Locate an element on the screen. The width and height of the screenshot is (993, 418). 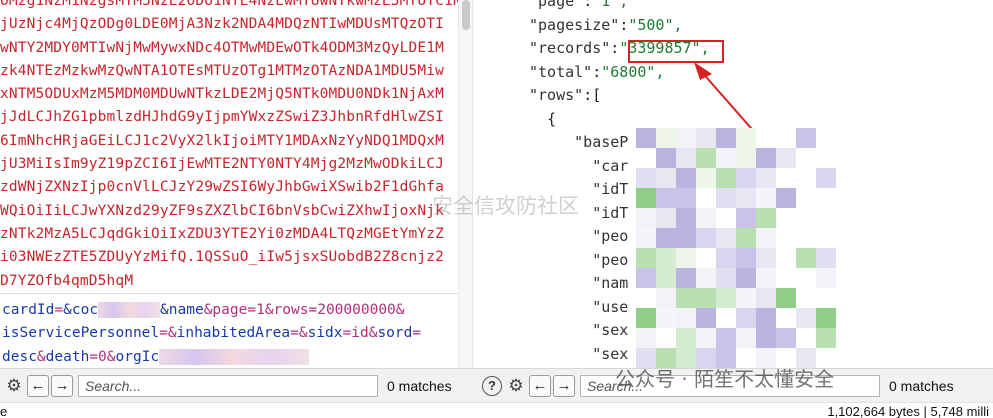
status-left: e is located at coordinates (4, 411).